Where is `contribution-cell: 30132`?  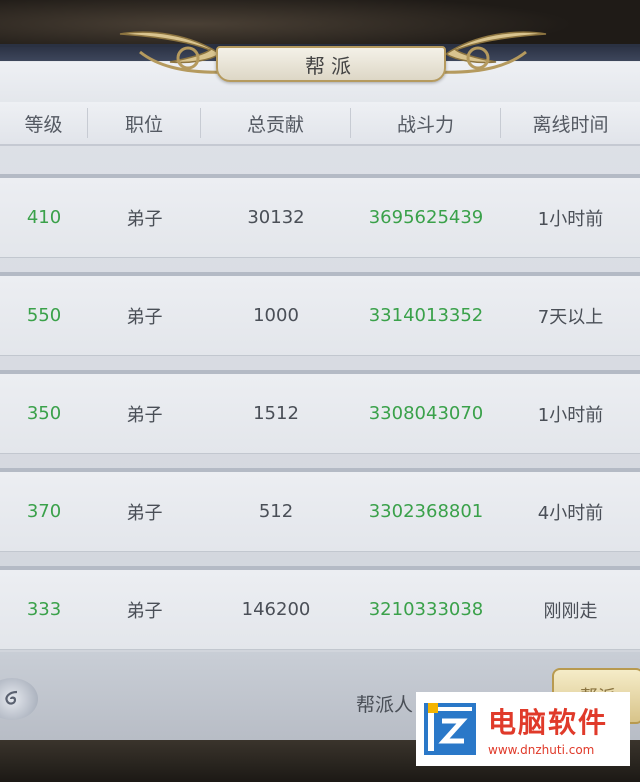
contribution-cell: 30132 is located at coordinates (276, 217).